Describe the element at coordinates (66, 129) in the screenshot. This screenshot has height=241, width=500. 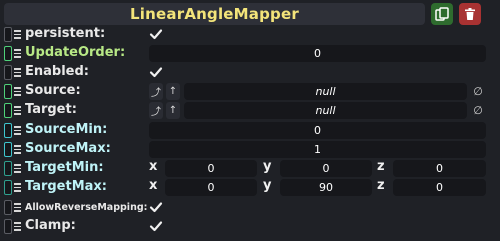
I see `field-label: SourceMin:` at that location.